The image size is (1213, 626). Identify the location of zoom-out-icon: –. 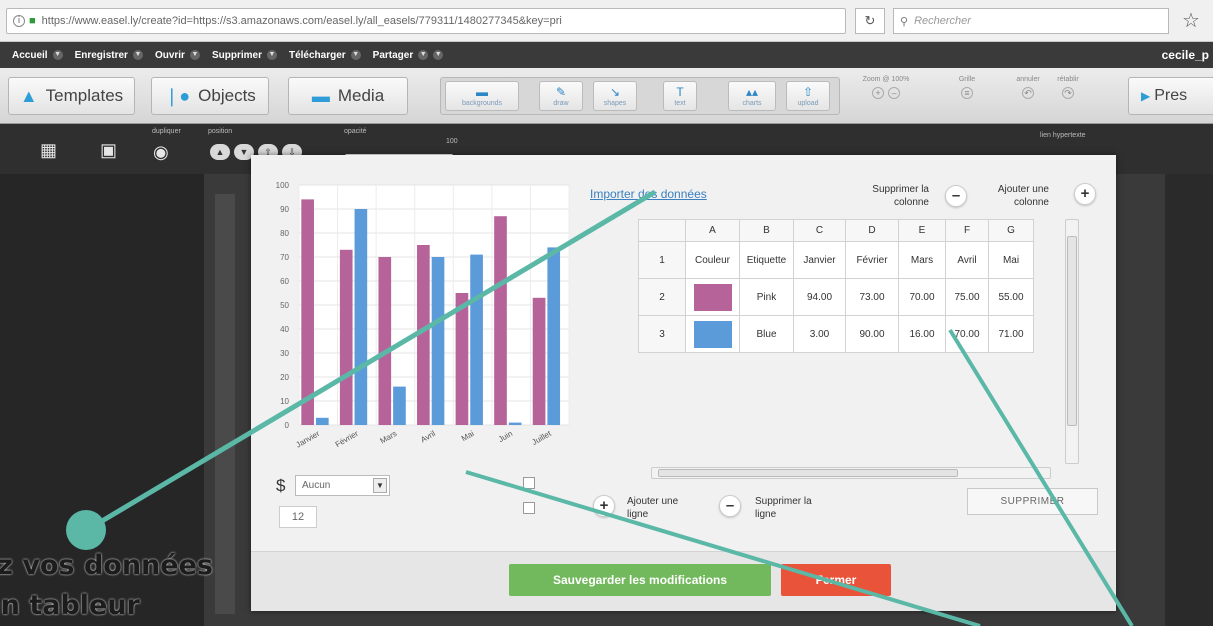
(894, 93).